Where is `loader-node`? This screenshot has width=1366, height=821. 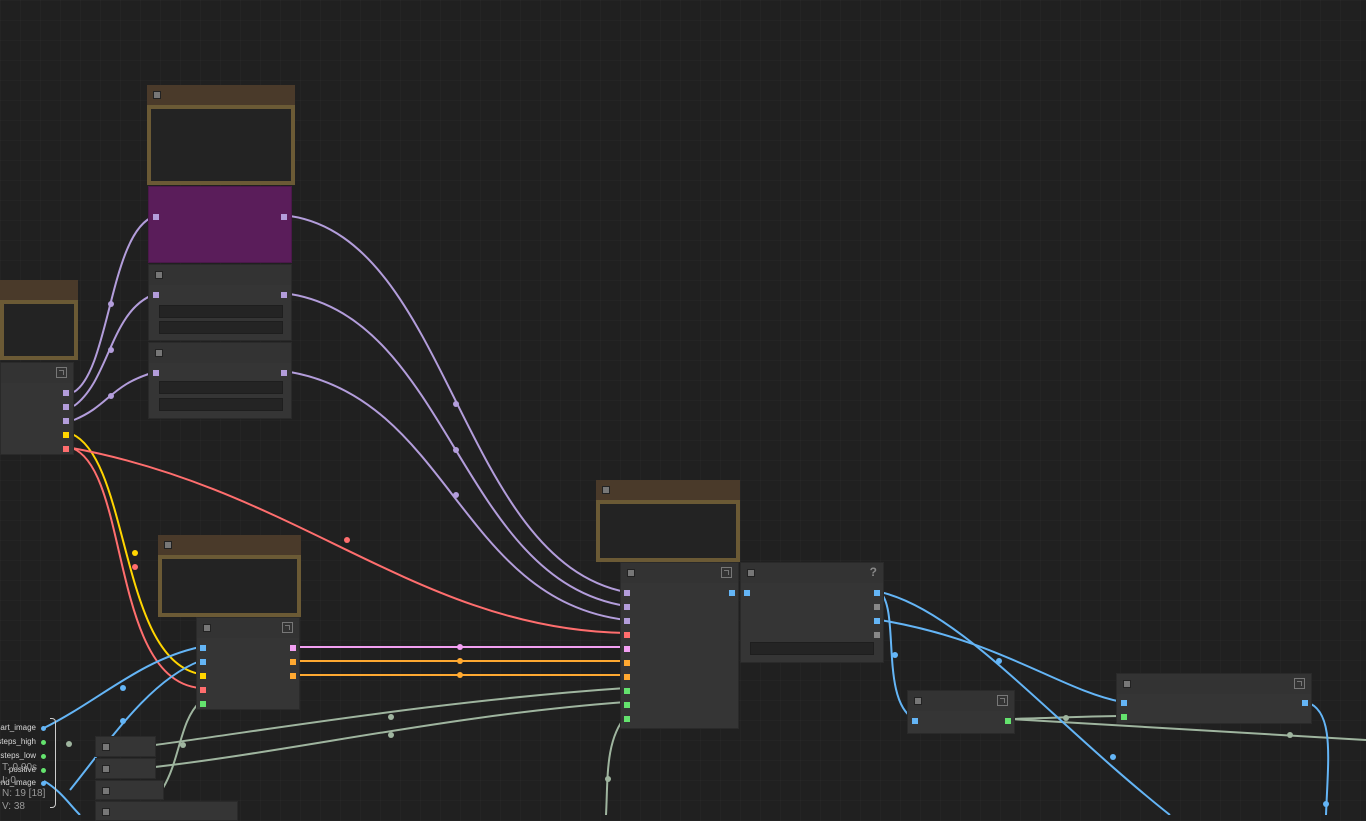
loader-node is located at coordinates (37, 408).